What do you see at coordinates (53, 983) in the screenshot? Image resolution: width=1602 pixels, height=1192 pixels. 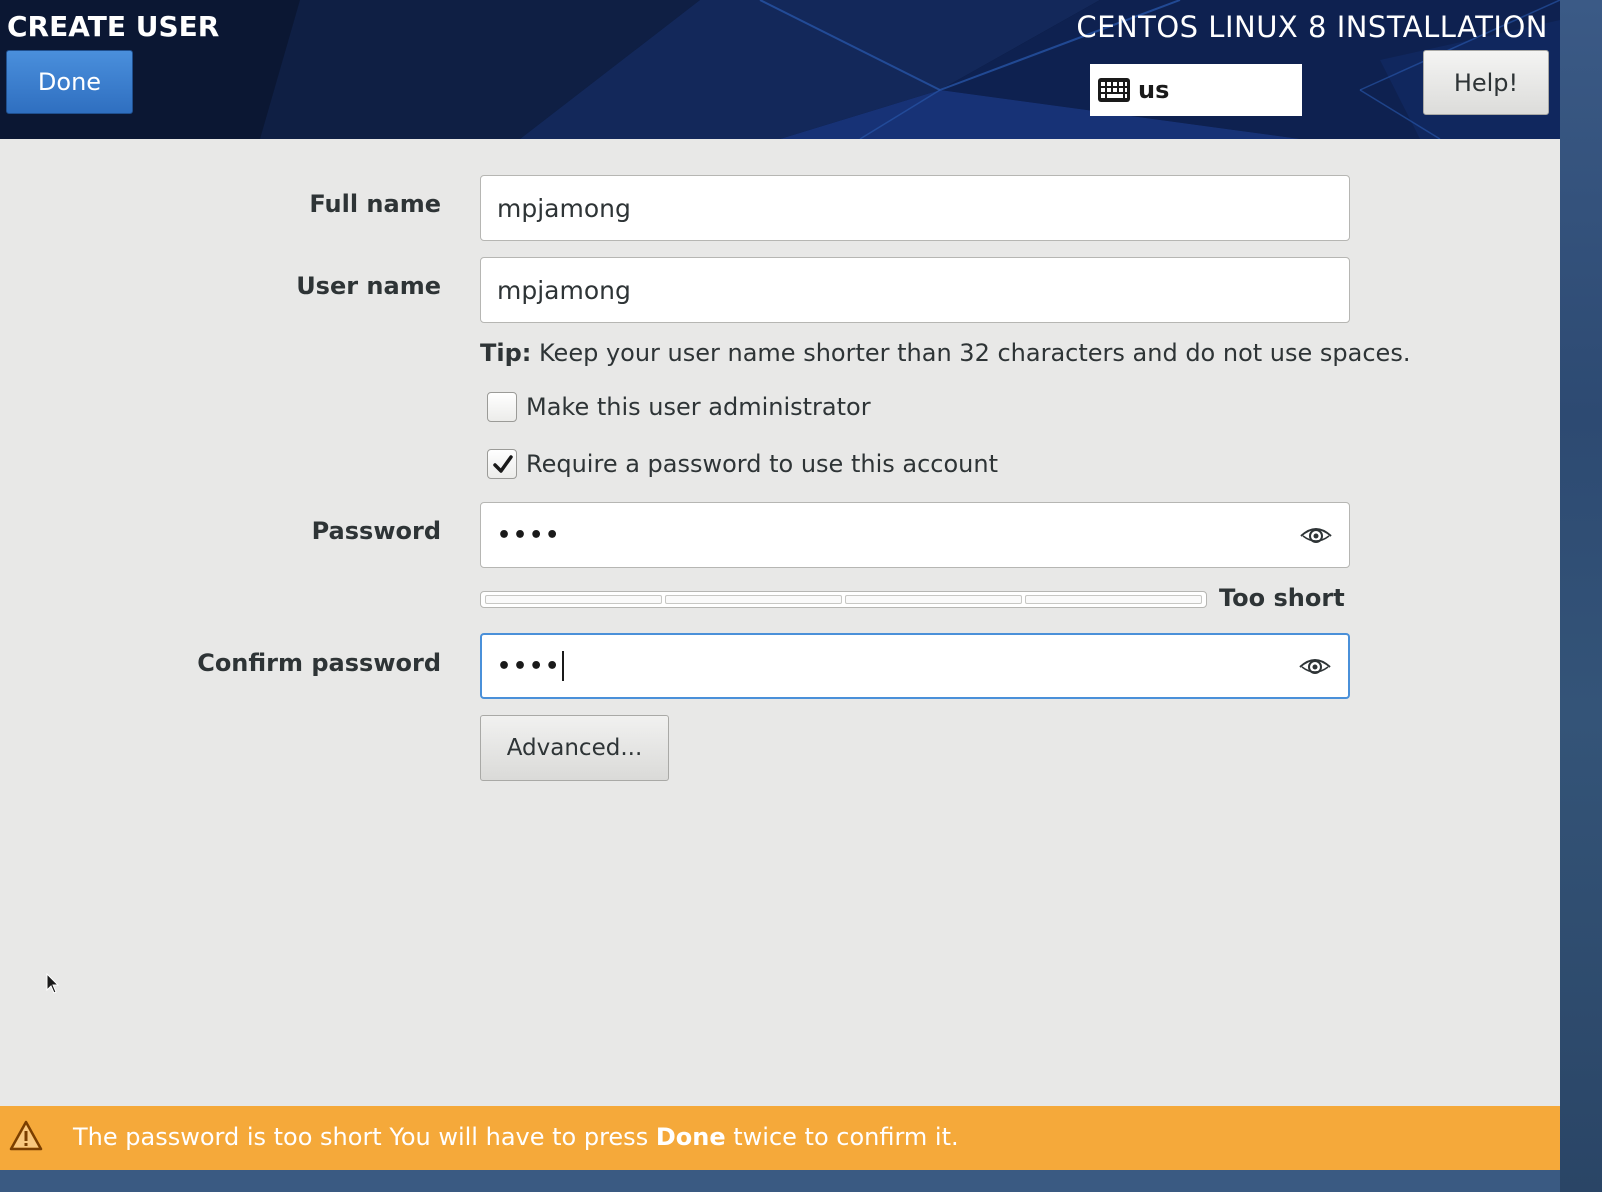 I see `mouse-pointer-icon` at bounding box center [53, 983].